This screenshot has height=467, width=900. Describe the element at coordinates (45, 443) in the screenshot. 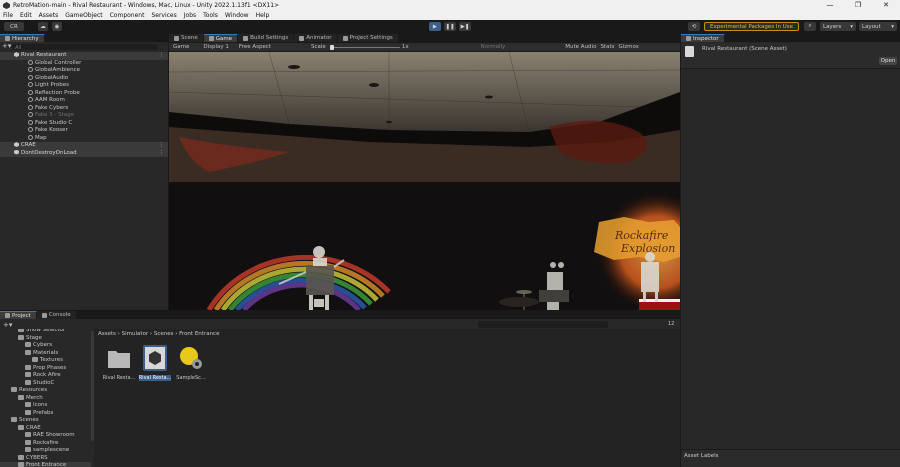

I see `folder-tree-item: Rockafire` at that location.